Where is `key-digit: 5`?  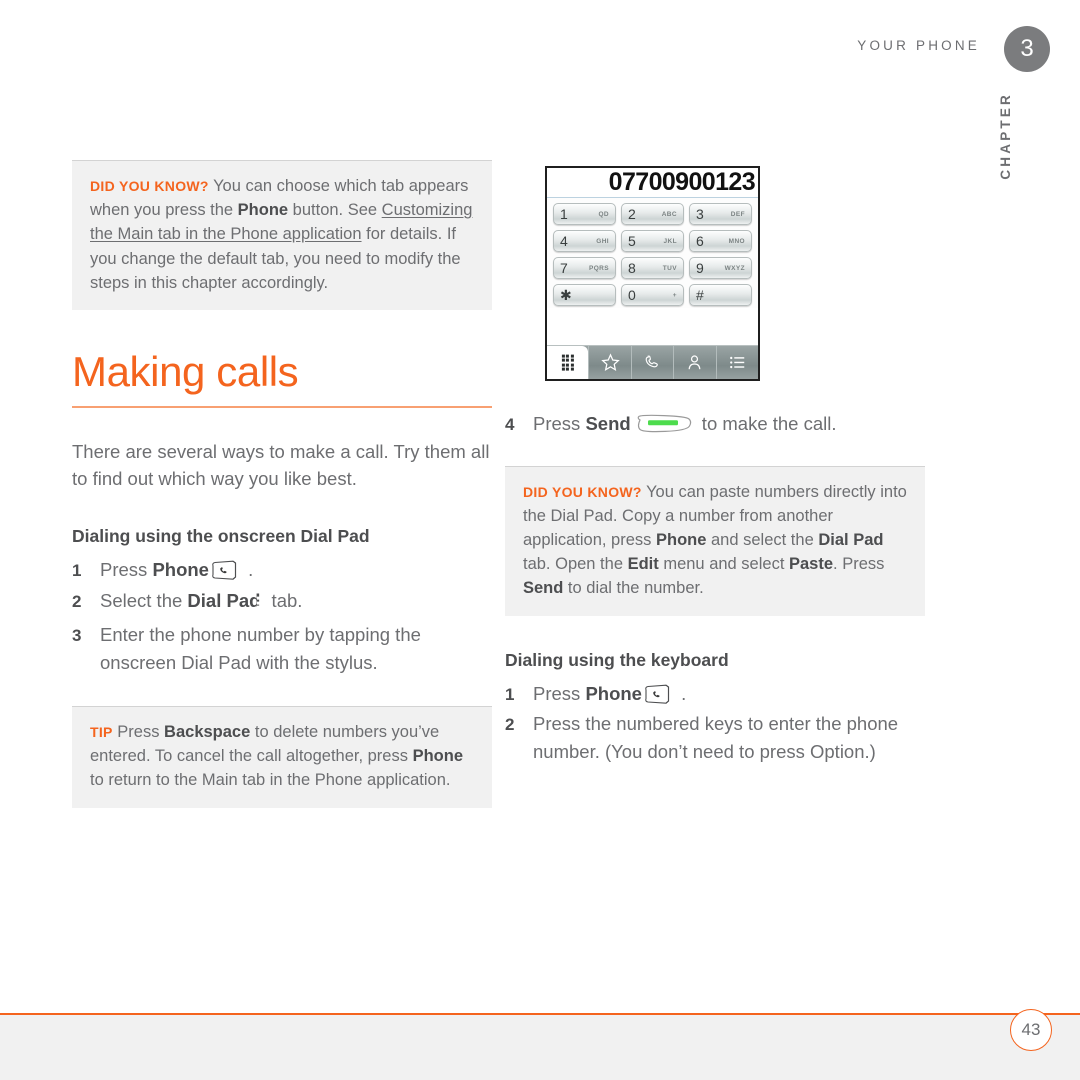 key-digit: 5 is located at coordinates (632, 241).